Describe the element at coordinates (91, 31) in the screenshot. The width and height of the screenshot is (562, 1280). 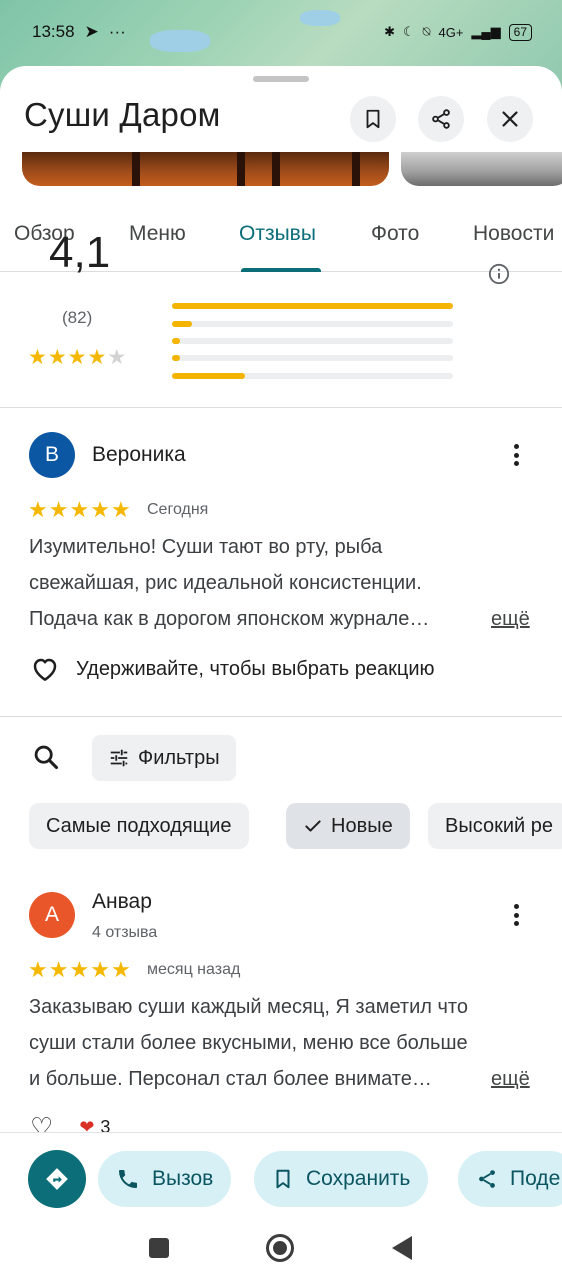
I see `navigation-arrow-icon: ➤` at that location.